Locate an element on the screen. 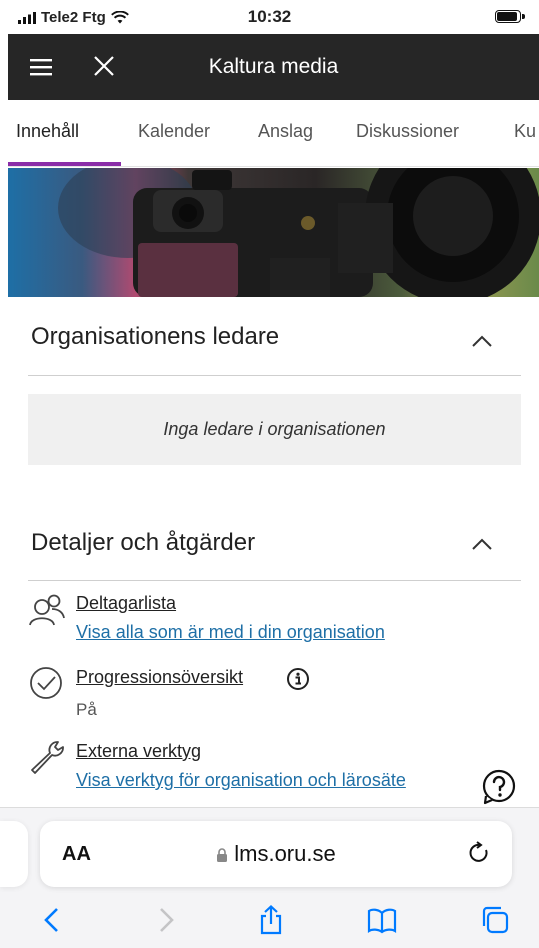  progression-overview-link: Progressionsöversikt is located at coordinates (159, 677).